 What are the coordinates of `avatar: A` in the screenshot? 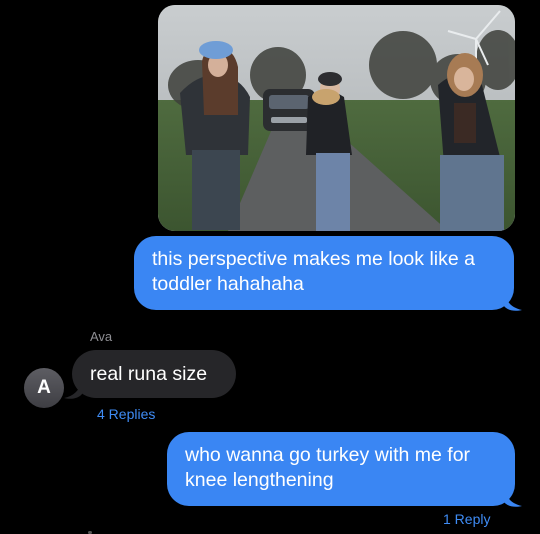 It's located at (44, 388).